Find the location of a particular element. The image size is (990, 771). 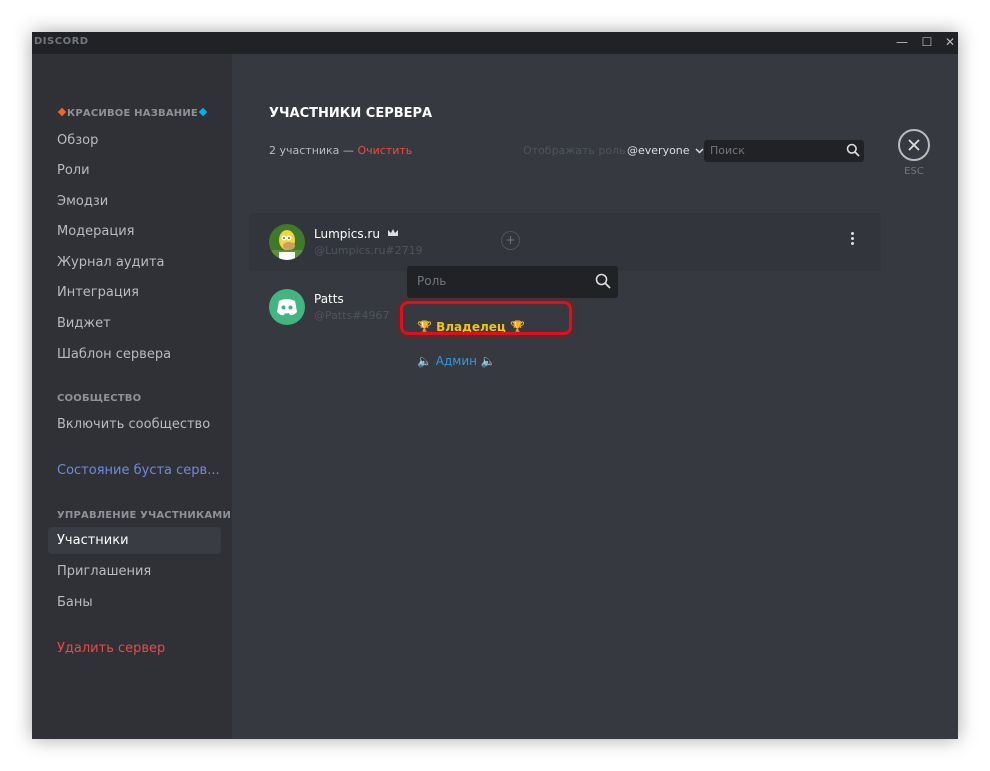

sidebar-item-bans: Баны is located at coordinates (75, 602).